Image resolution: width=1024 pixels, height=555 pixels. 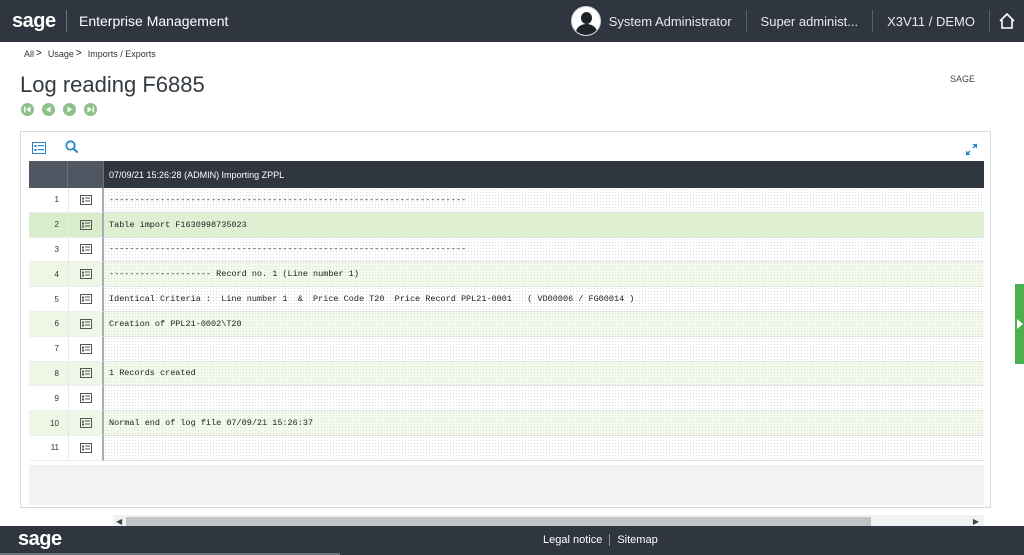 I want to click on row-number: 6, so click(x=48, y=324).